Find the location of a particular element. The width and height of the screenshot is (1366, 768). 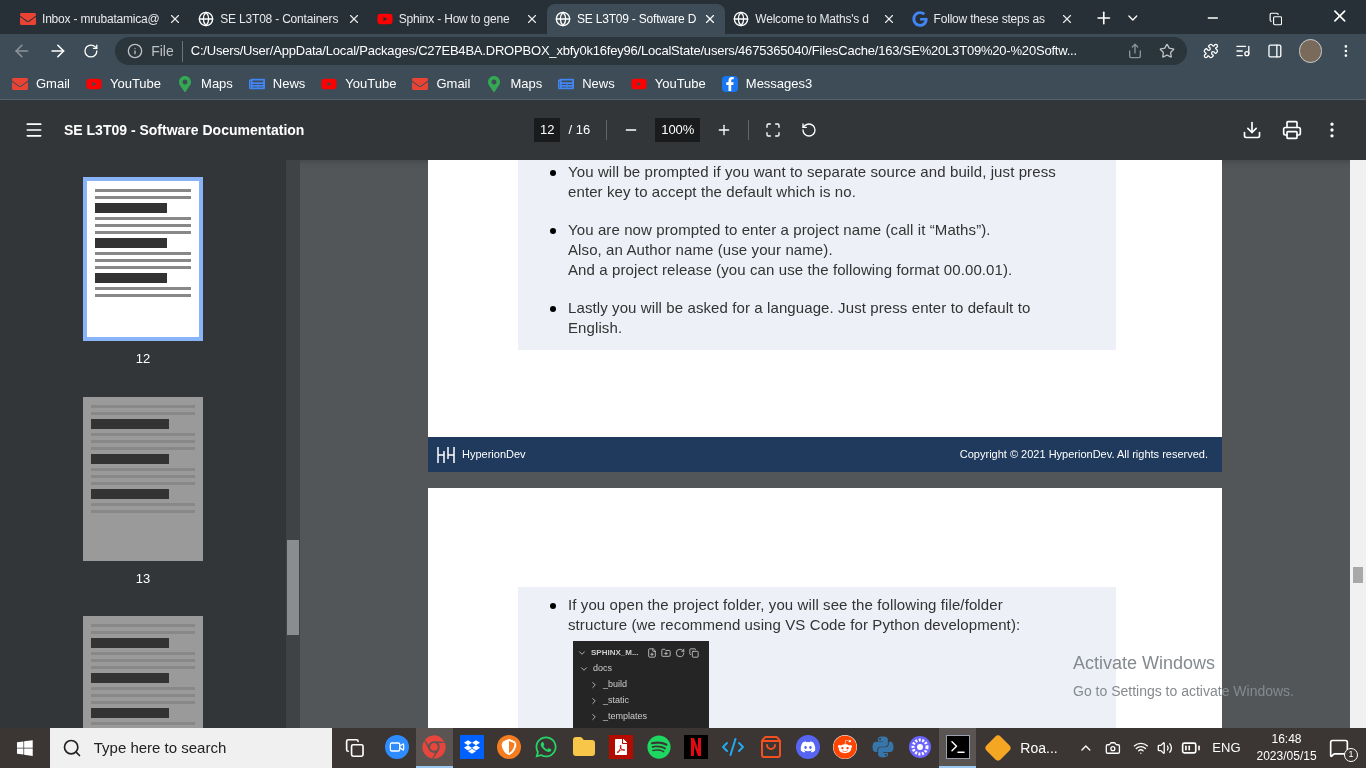

tree-item: docs is located at coordinates (641, 669).